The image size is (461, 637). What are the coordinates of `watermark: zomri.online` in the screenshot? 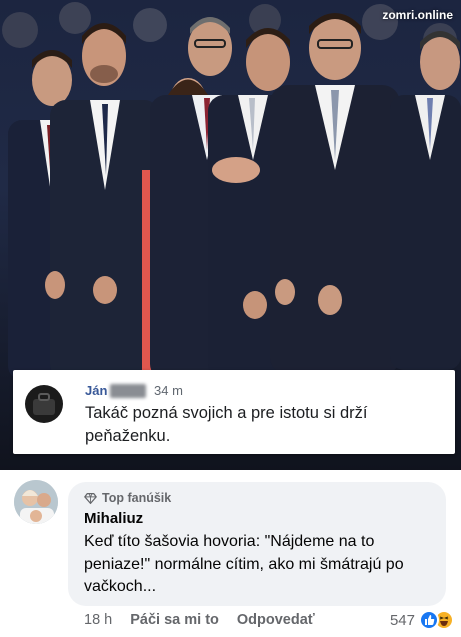 It's located at (417, 15).